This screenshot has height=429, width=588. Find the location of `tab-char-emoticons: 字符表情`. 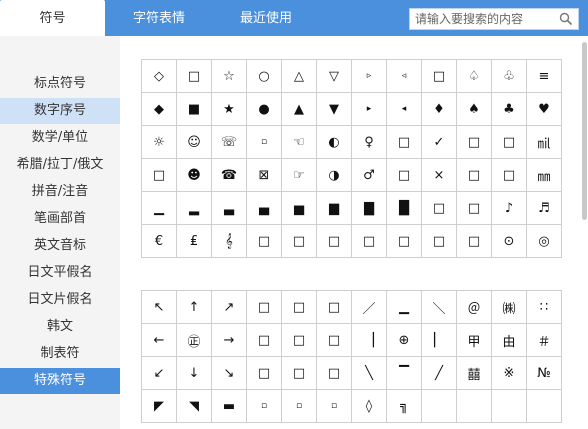

tab-char-emoticons: 字符表情 is located at coordinates (159, 18).